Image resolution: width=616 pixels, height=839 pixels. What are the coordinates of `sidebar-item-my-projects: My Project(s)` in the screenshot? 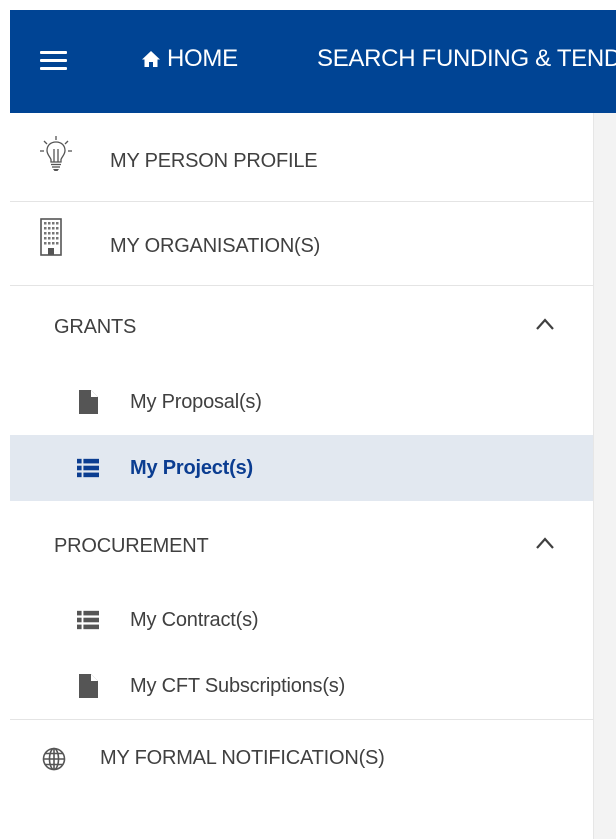 It's located at (301, 468).